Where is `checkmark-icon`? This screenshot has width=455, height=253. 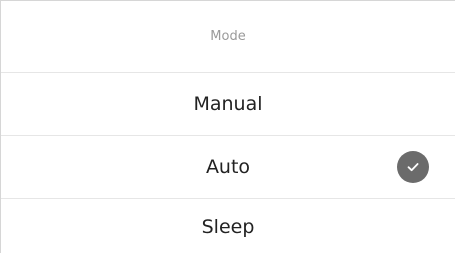
checkmark-icon is located at coordinates (413, 167).